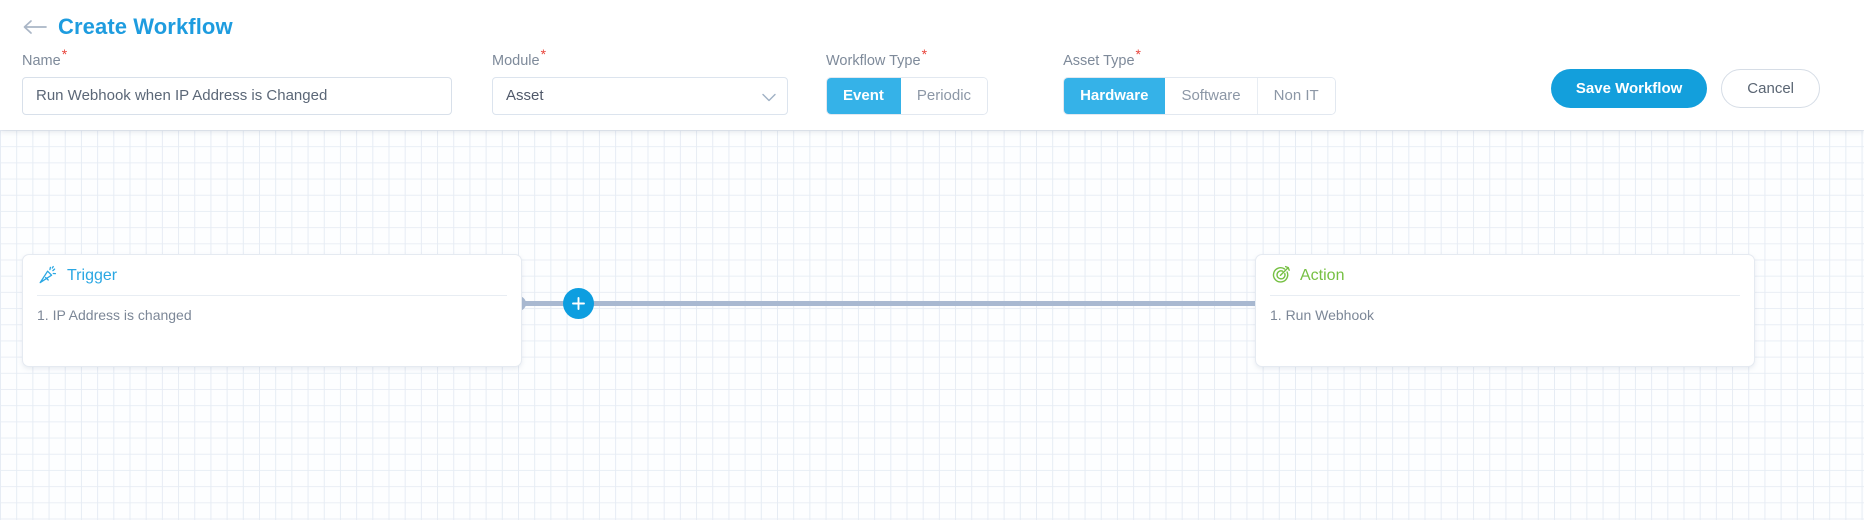  I want to click on click-cursor-icon, so click(47, 275).